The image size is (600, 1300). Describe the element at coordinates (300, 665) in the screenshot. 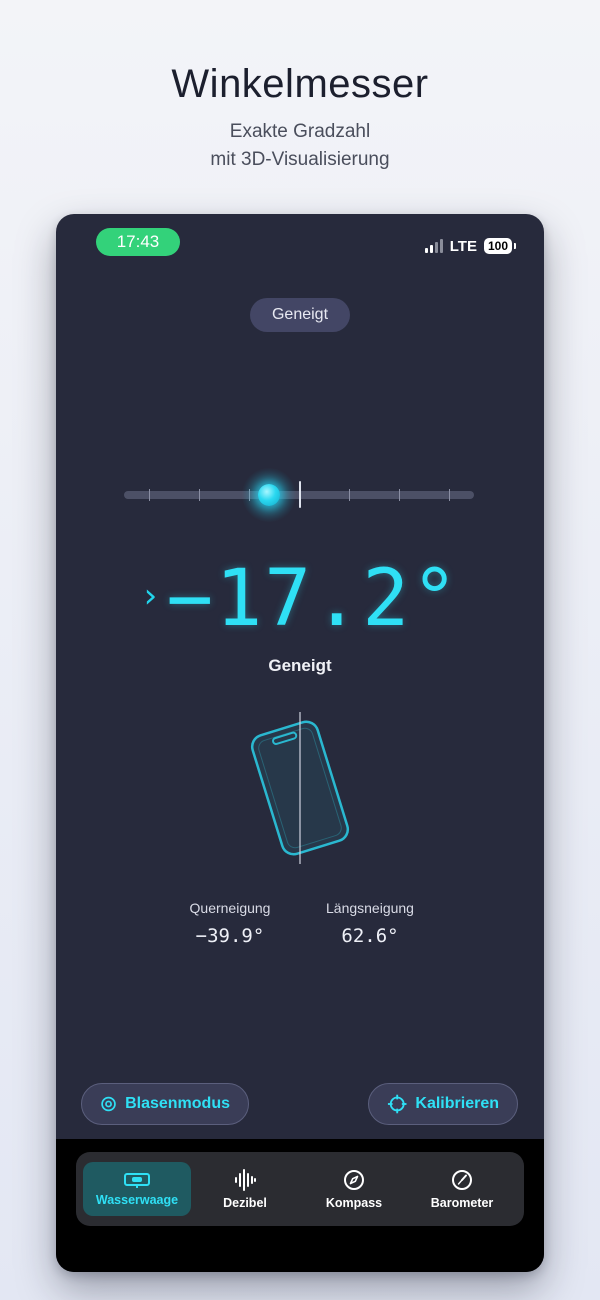

I see `angle-state: Geneigt` at that location.